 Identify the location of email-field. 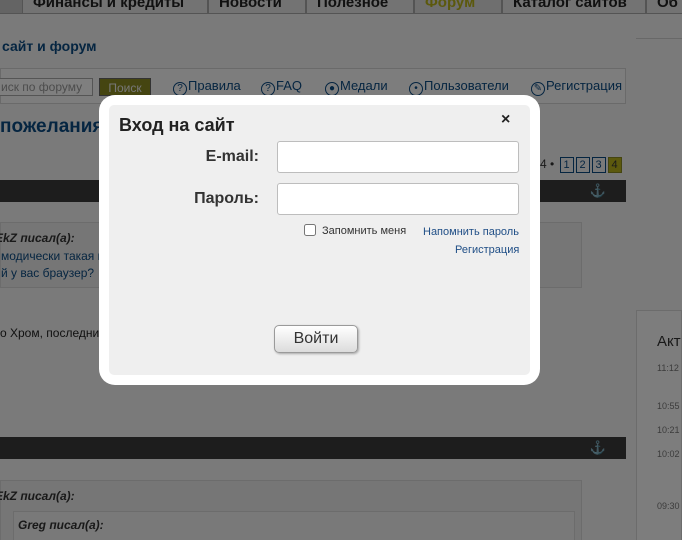
(398, 157).